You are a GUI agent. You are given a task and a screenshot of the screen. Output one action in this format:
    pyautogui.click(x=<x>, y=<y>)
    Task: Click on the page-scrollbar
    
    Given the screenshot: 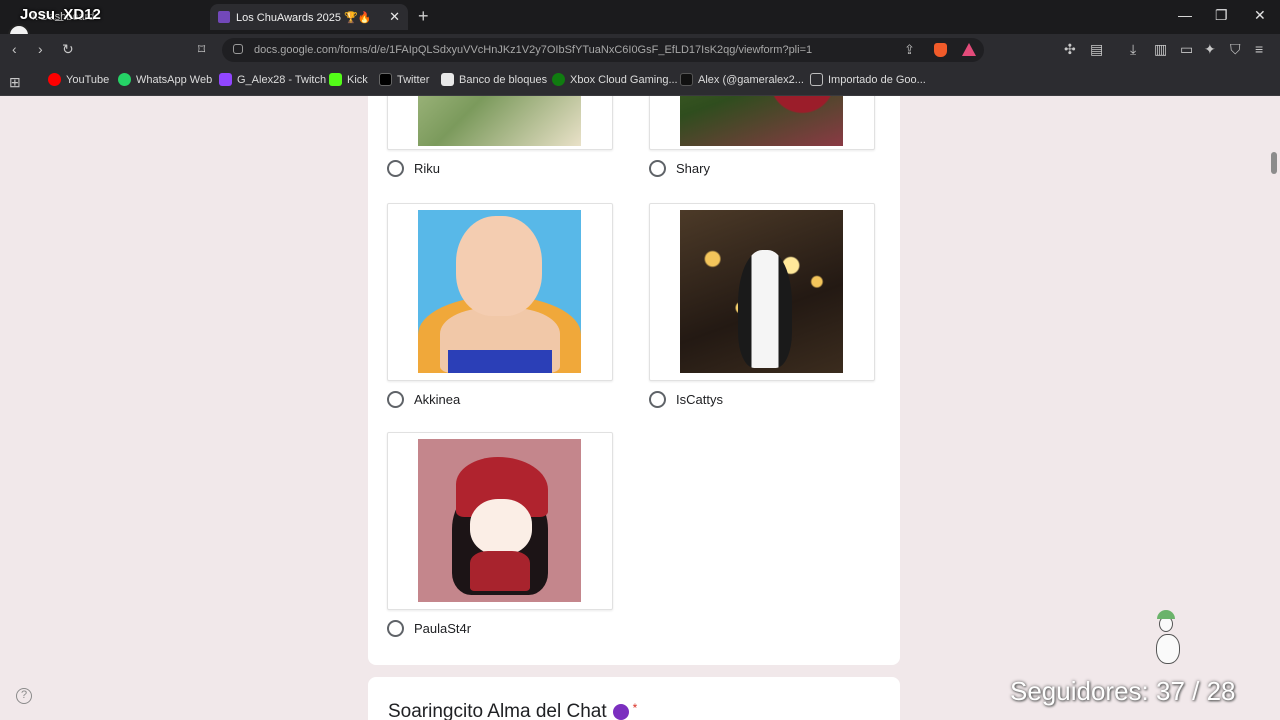 What is the action you would take?
    pyautogui.click(x=1274, y=408)
    